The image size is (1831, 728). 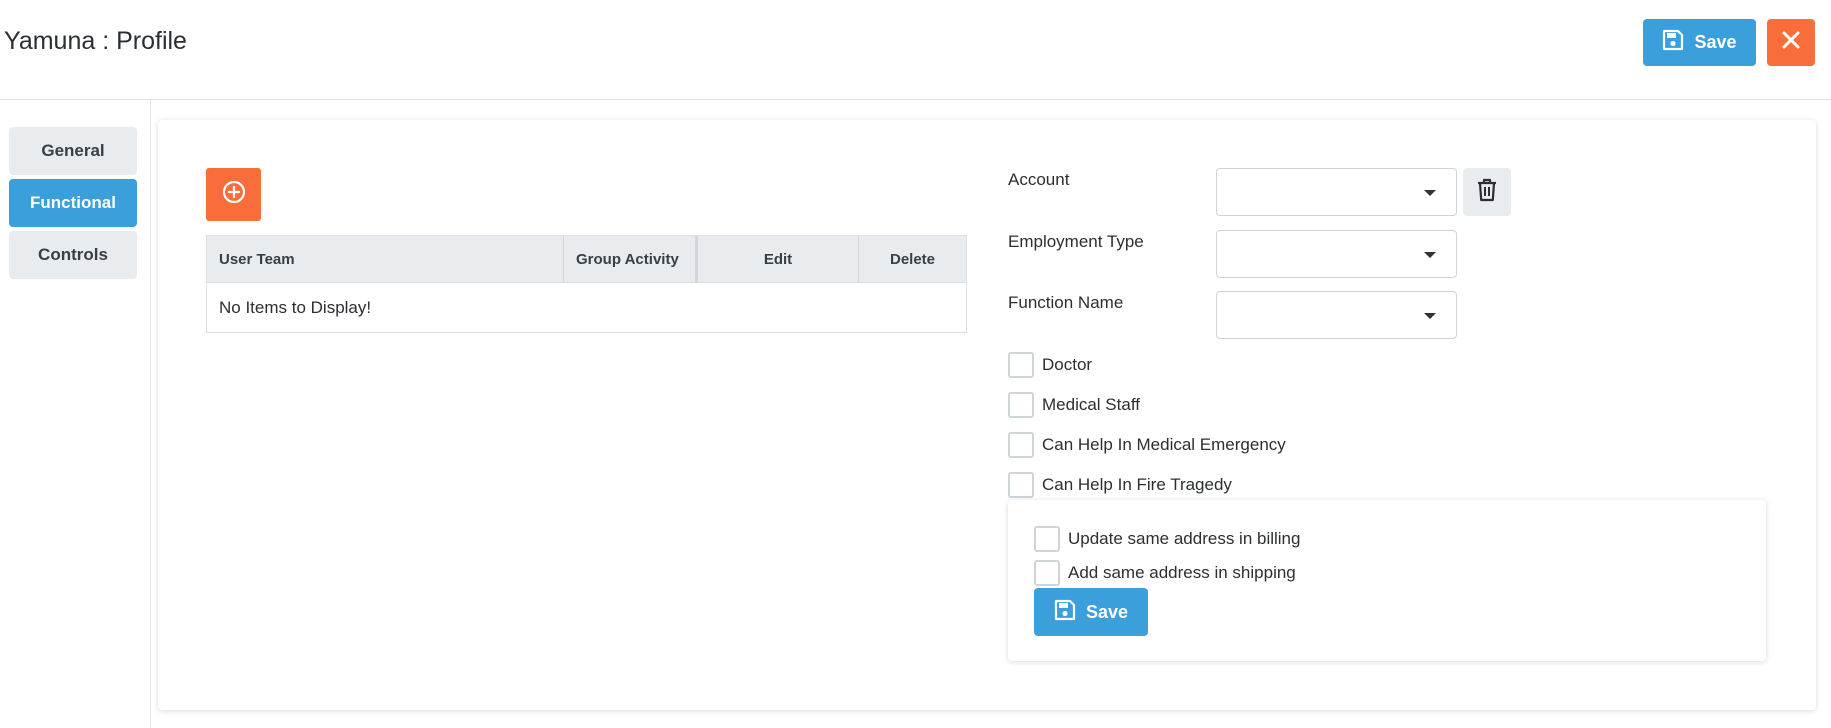 I want to click on medical-staff-checkbox-row: Medical Staff, so click(x=1074, y=405).